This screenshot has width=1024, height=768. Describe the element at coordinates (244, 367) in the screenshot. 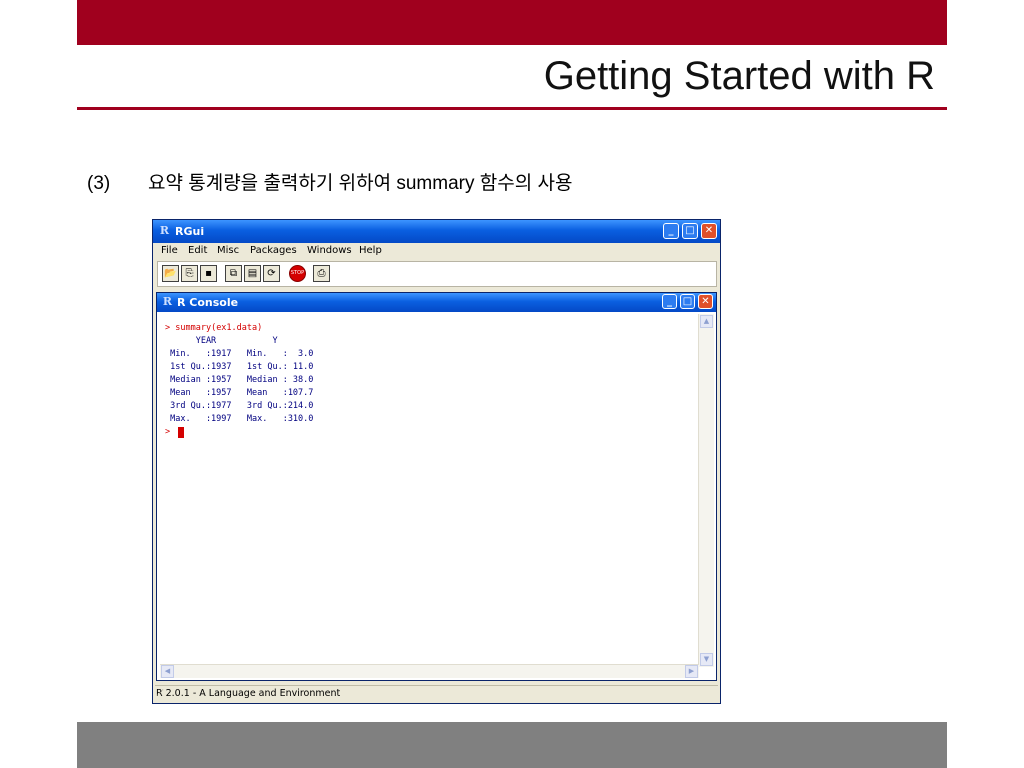

I see `console-output-line: 1st Qu.:1937 1st Qu.: 11.0` at that location.